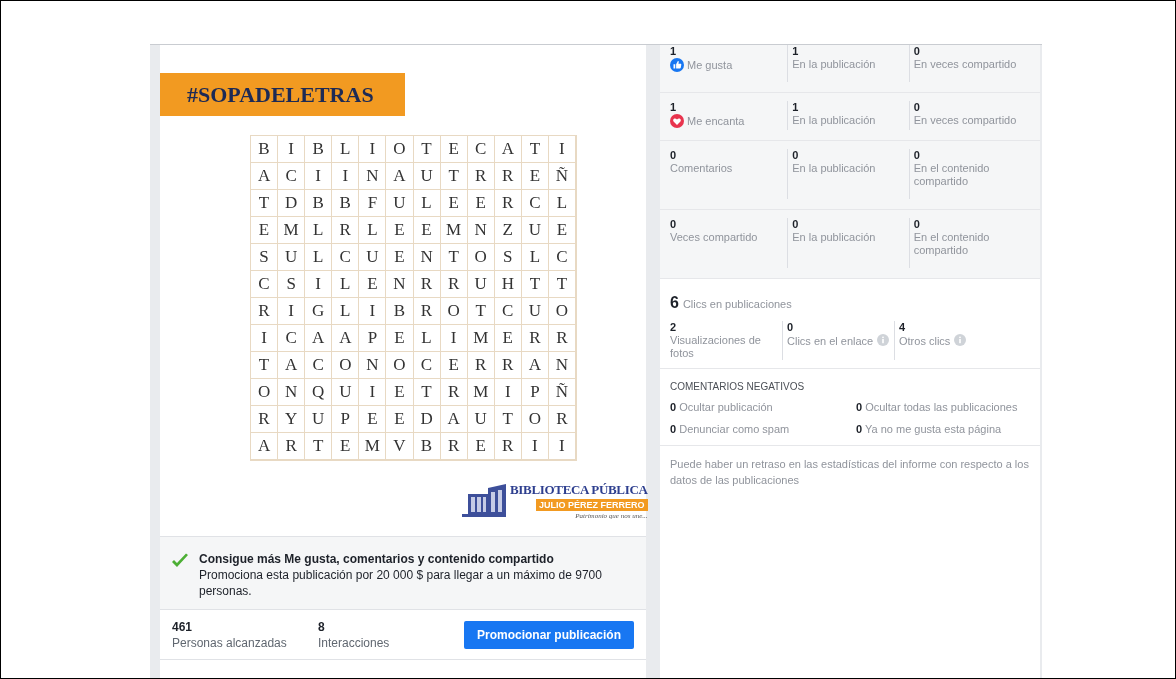 Image resolution: width=1176 pixels, height=679 pixels. Describe the element at coordinates (674, 303) in the screenshot. I see `clicks-total: 6` at that location.